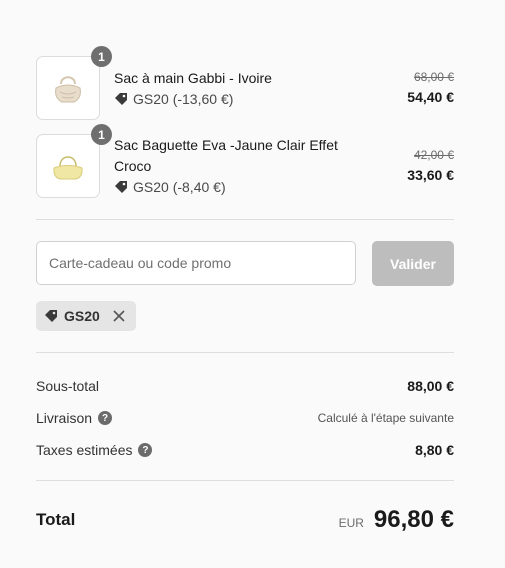 The image size is (505, 568). What do you see at coordinates (245, 450) in the screenshot?
I see `taxes-row: Taxes estimées ? 8,80 €` at bounding box center [245, 450].